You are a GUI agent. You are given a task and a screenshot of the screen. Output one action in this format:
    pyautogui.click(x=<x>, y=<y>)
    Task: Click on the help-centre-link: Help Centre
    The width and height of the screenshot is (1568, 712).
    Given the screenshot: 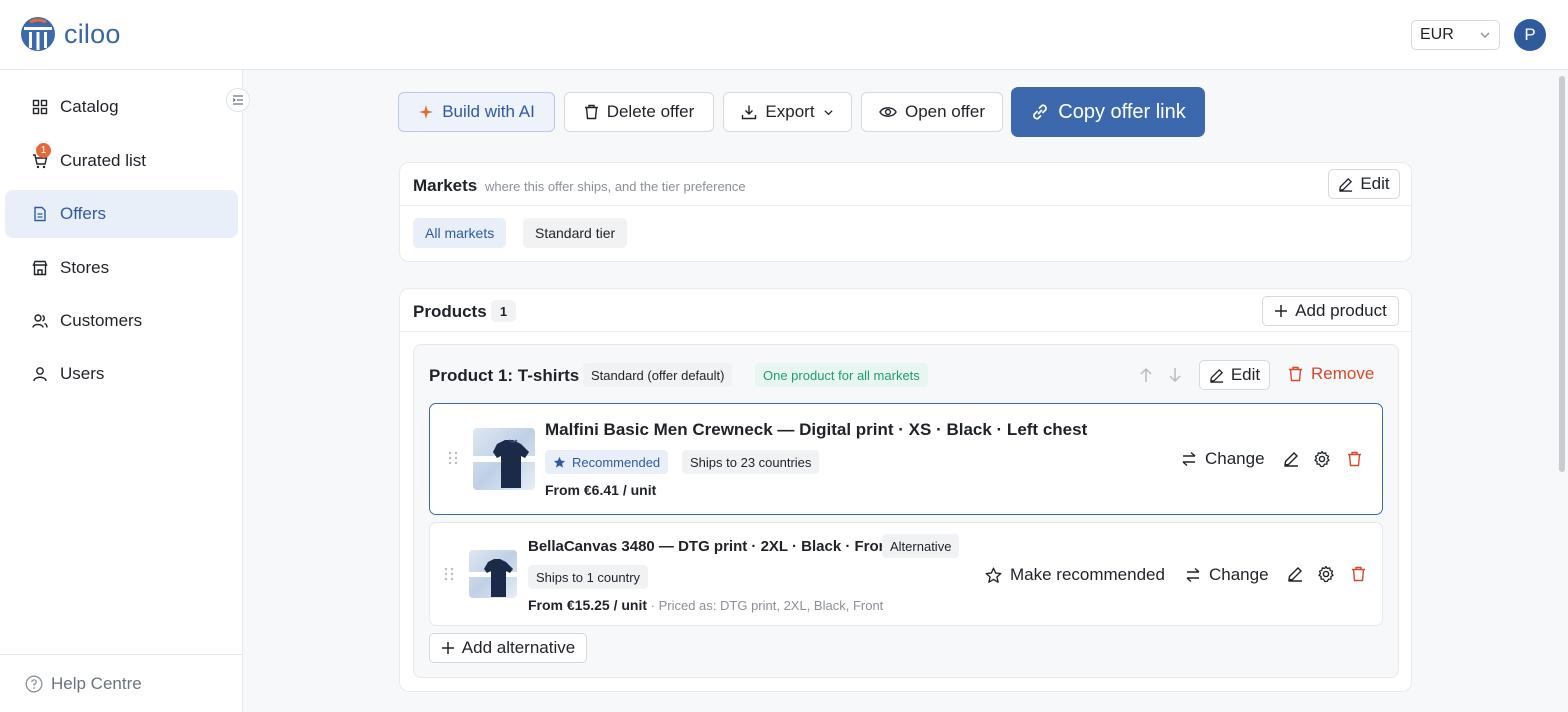 What is the action you would take?
    pyautogui.click(x=121, y=683)
    